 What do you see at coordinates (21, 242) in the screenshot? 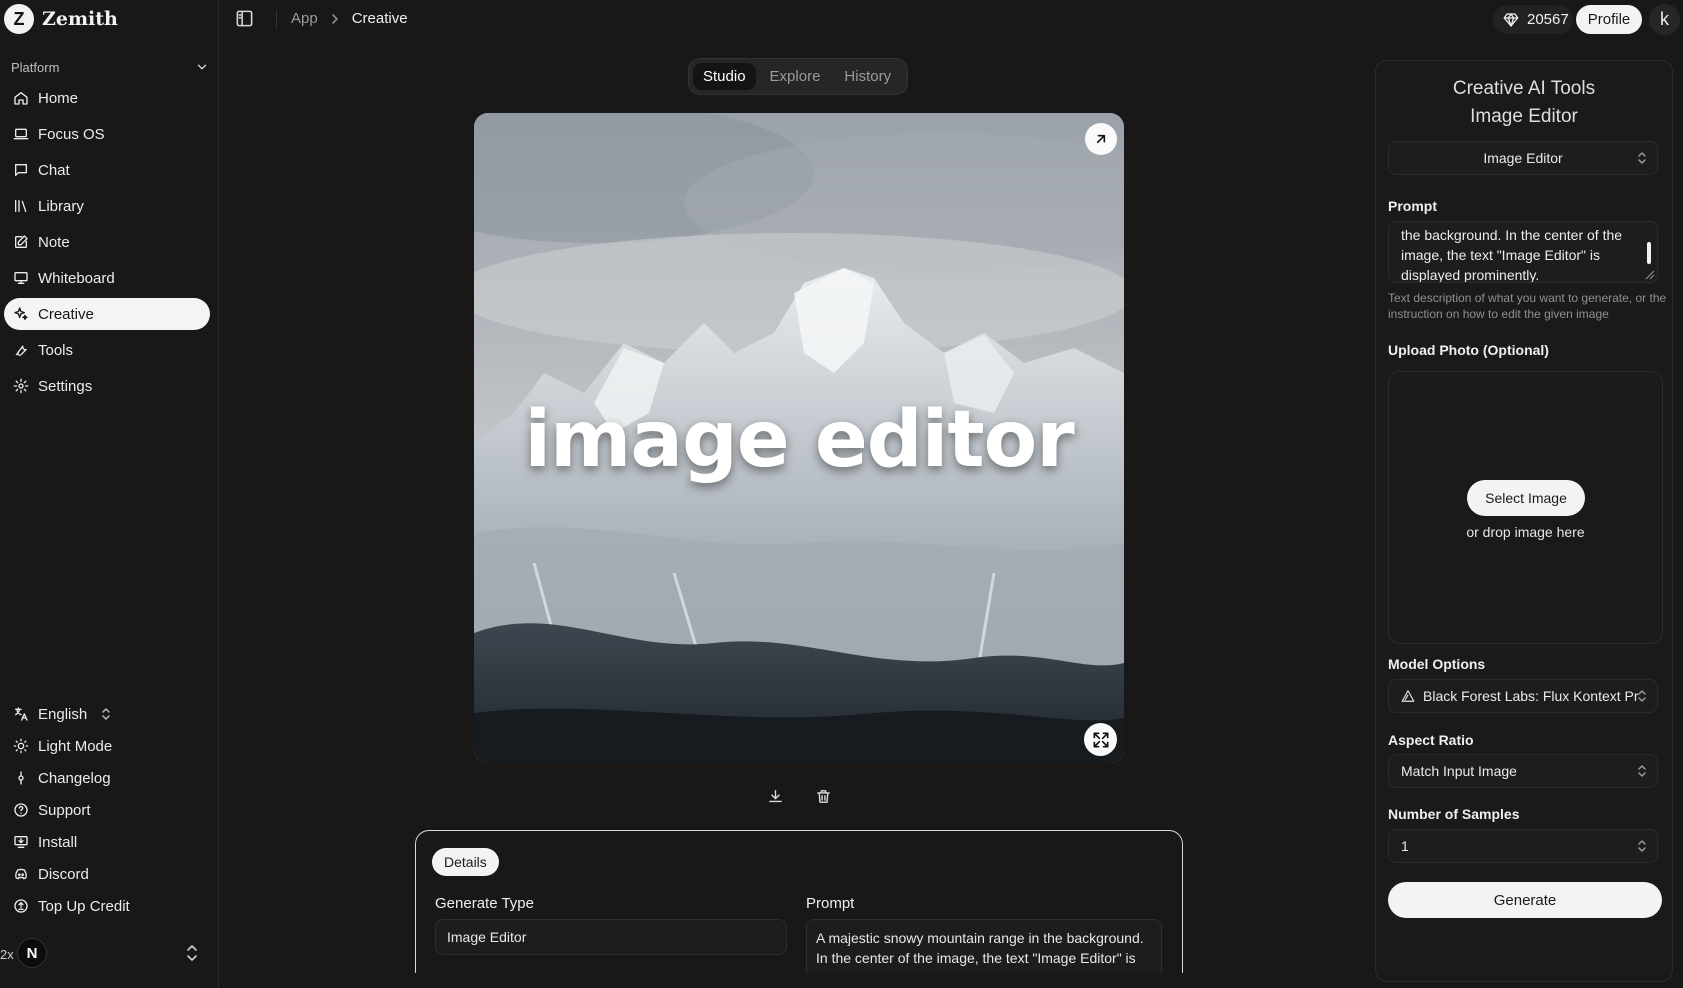
I see `note-icon` at bounding box center [21, 242].